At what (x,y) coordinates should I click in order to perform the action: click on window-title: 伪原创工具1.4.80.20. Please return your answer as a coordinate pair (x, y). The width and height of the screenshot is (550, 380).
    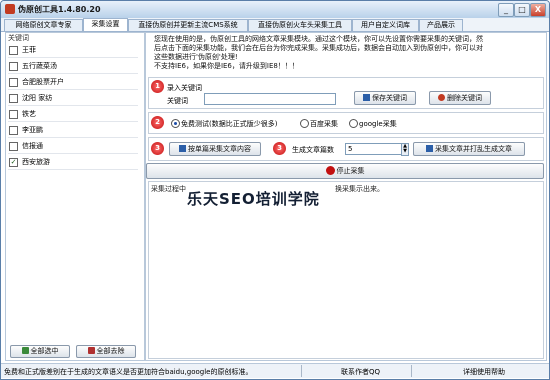
    Looking at the image, I should click on (59, 9).